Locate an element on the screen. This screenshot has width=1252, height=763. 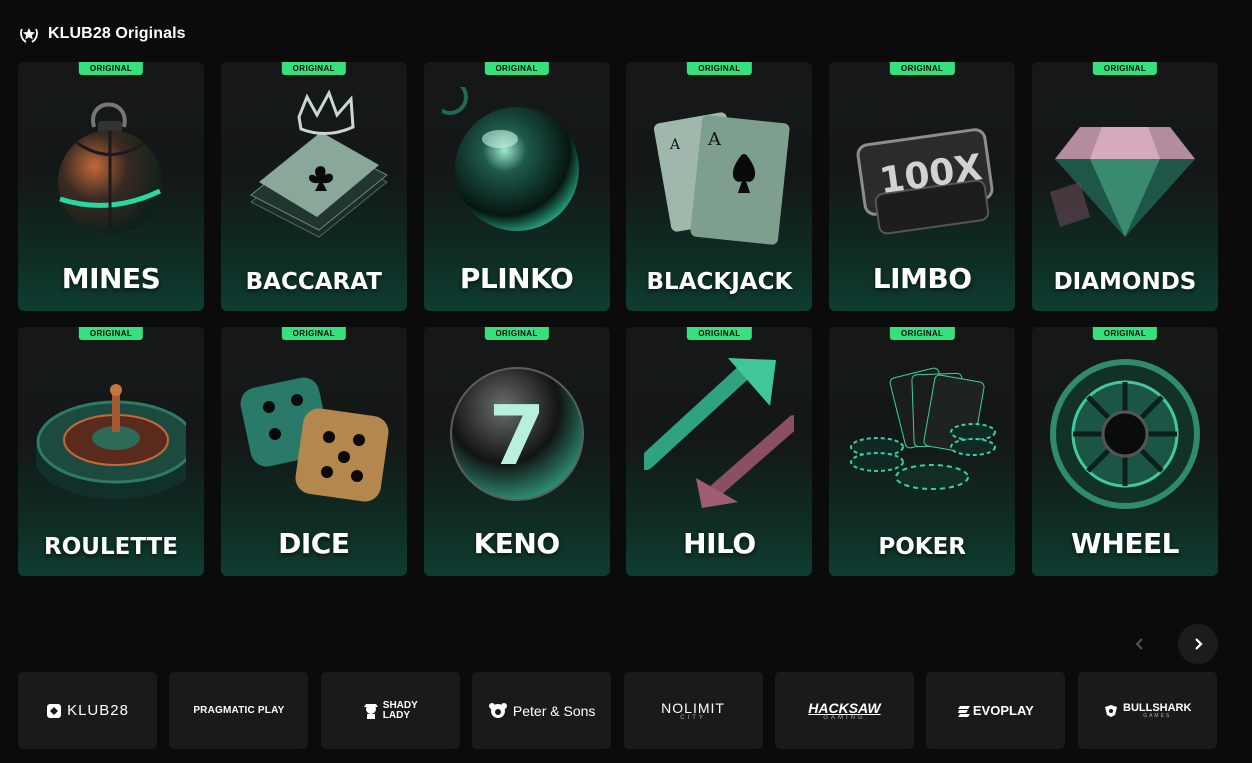
multiplier-plate-icon: 100X is located at coordinates (922, 167).